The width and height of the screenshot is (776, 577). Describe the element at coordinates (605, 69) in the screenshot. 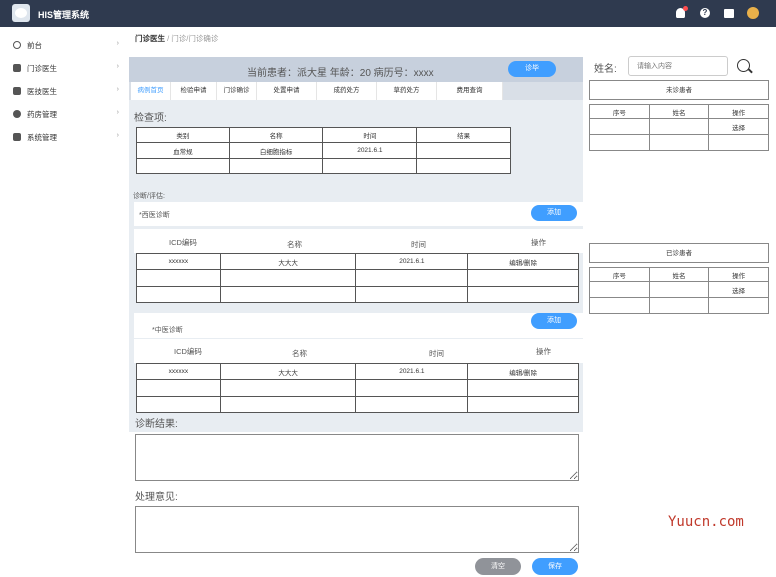

I see `name-search-label: 姓名:` at that location.